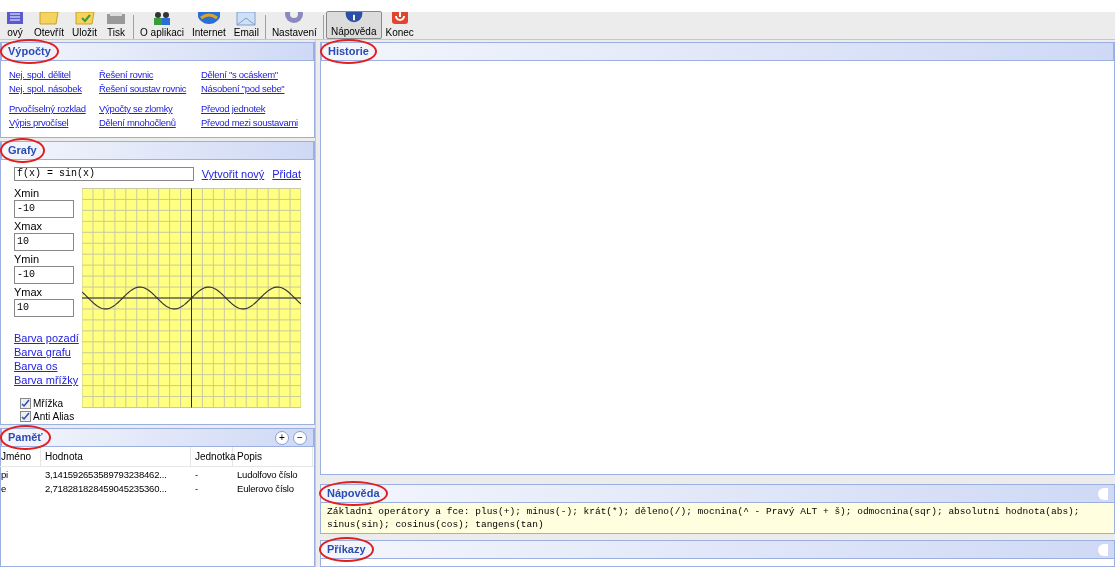  What do you see at coordinates (233, 109) in the screenshot?
I see `calculation-link: Převod jednotek` at bounding box center [233, 109].